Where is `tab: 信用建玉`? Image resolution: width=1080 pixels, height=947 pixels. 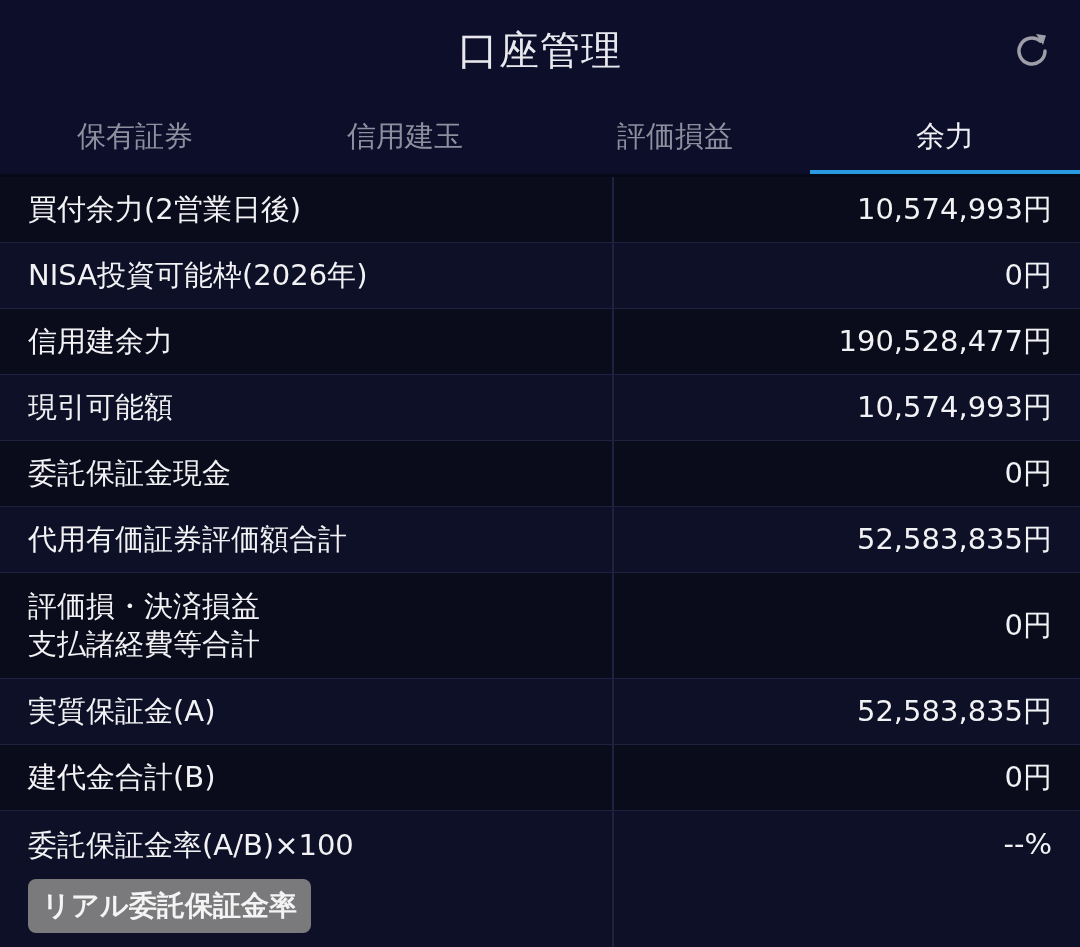 tab: 信用建玉 is located at coordinates (405, 137).